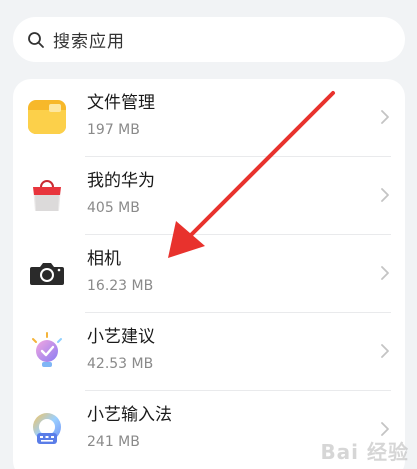 The width and height of the screenshot is (417, 469). I want to click on keyboard-icon, so click(47, 429).